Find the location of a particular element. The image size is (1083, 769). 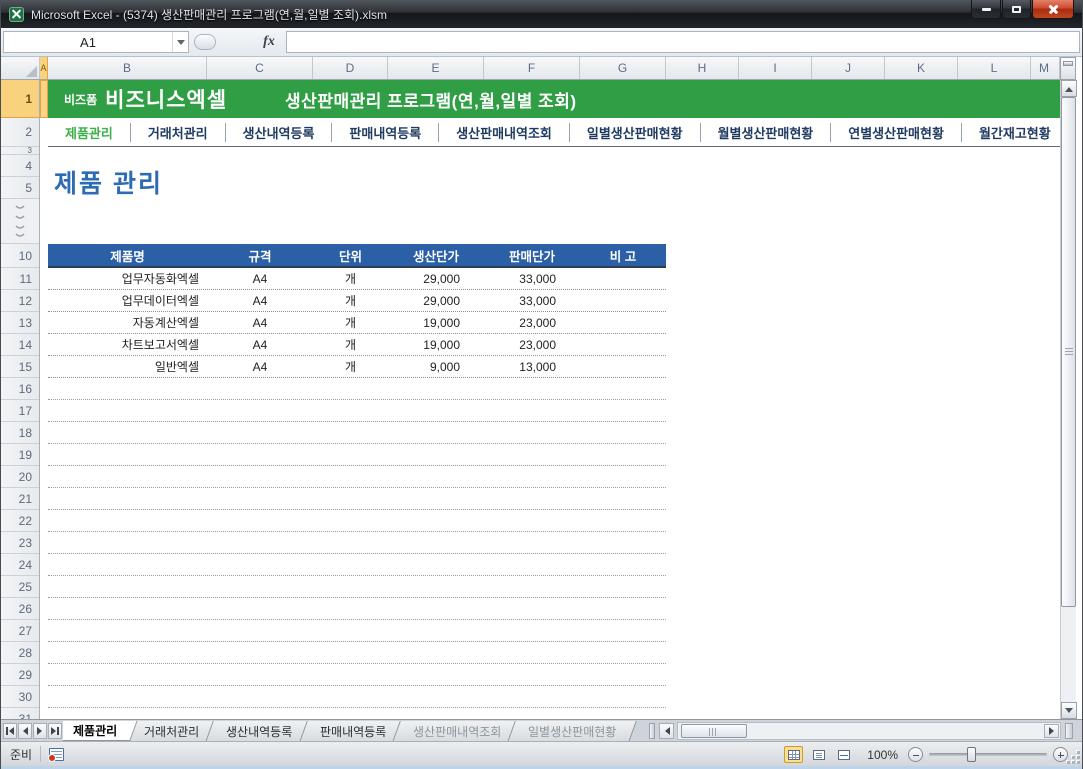

row-header: 22 is located at coordinates (20, 521).